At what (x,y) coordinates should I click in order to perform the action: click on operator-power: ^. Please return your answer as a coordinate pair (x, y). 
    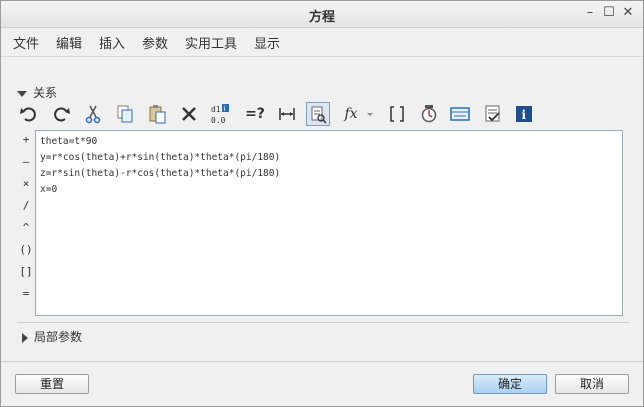
    Looking at the image, I should click on (26, 227).